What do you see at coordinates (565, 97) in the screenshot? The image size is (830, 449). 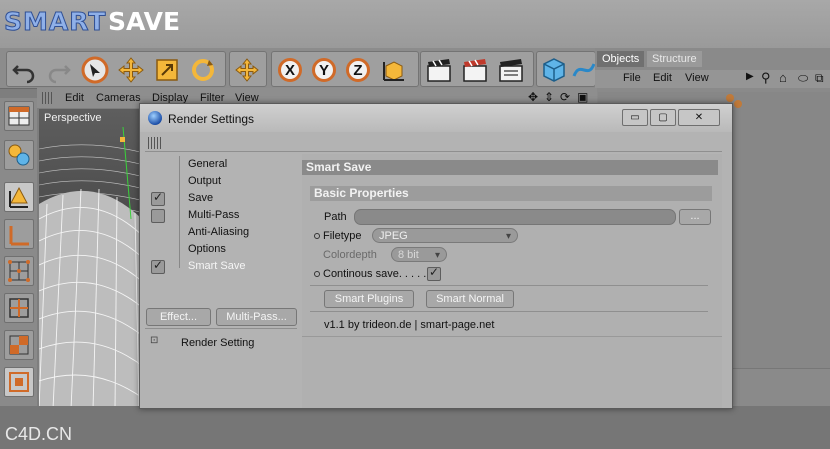 I see `viewport-rotate-icon: ⟳` at bounding box center [565, 97].